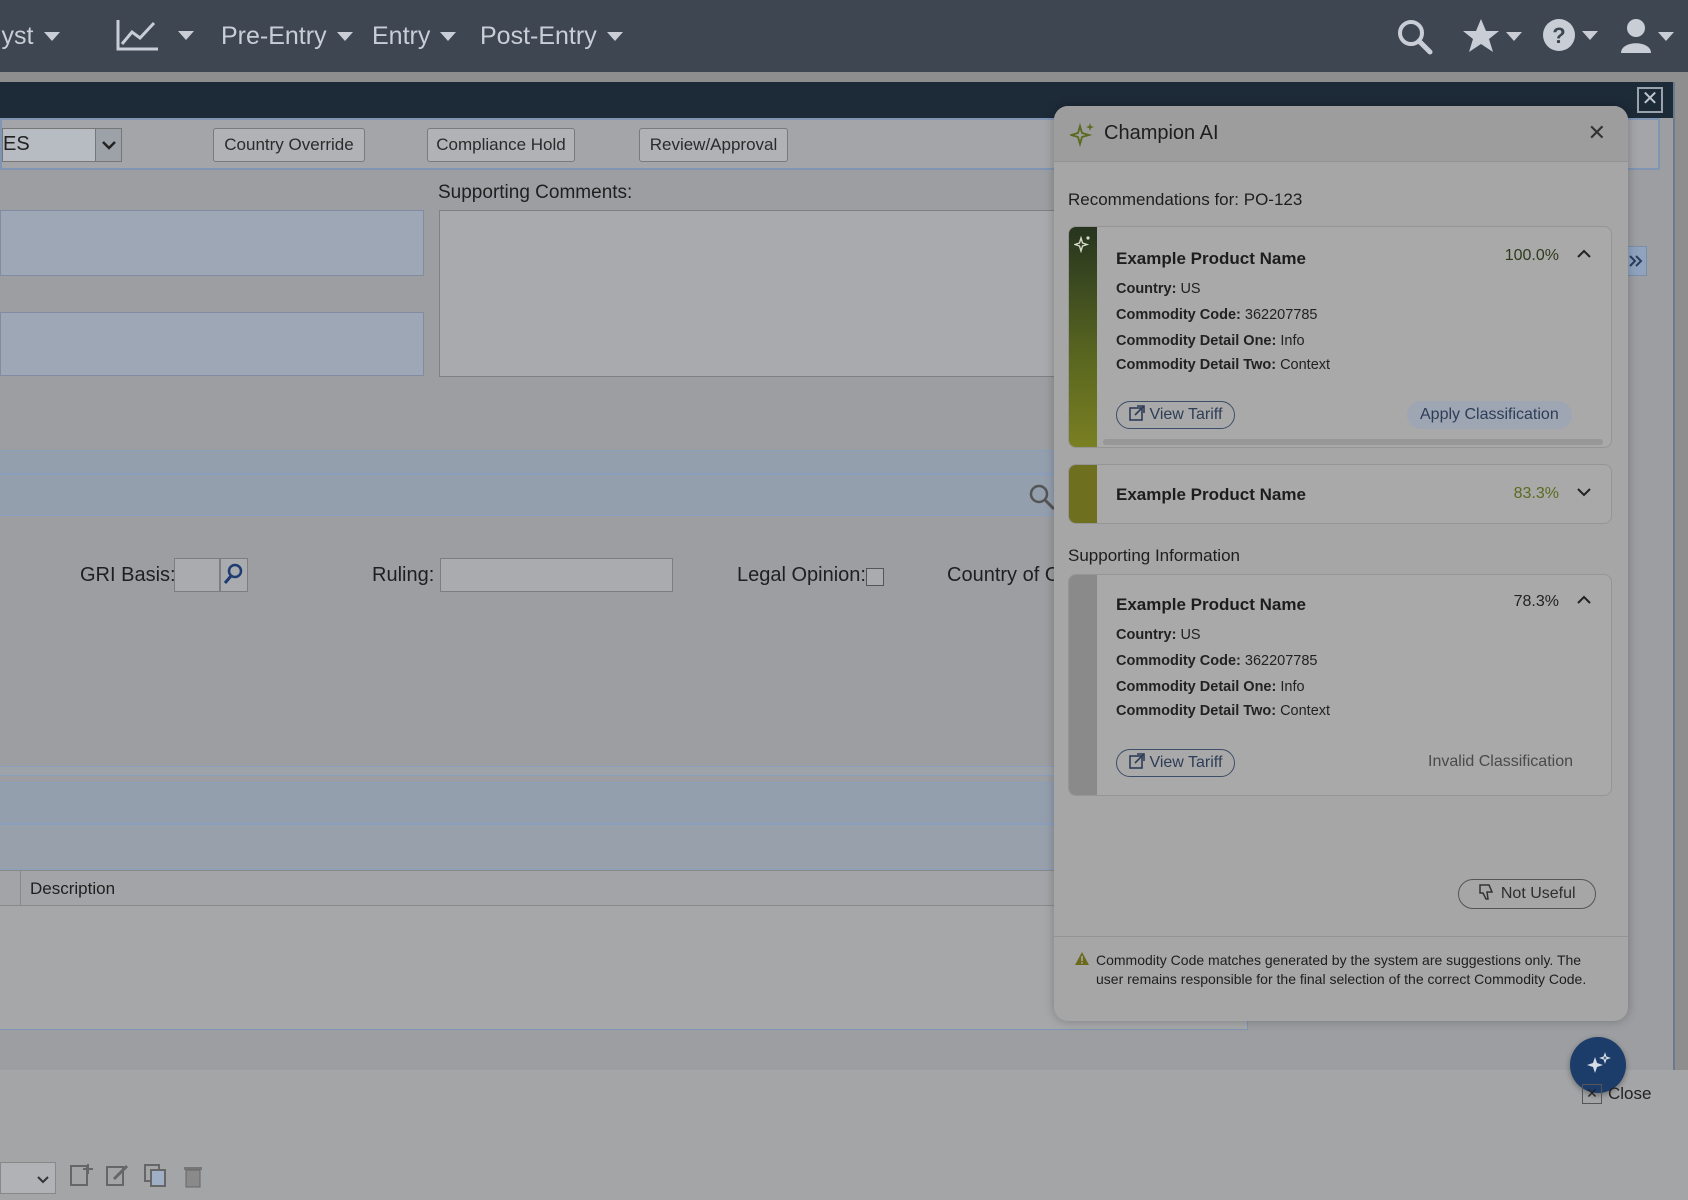  What do you see at coordinates (1042, 497) in the screenshot?
I see `zoom-icon` at bounding box center [1042, 497].